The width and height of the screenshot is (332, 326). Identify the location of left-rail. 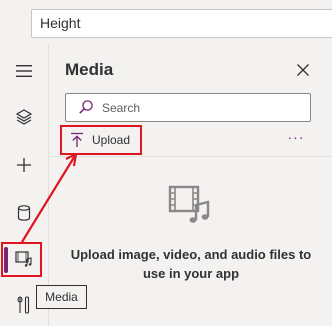
(24, 185).